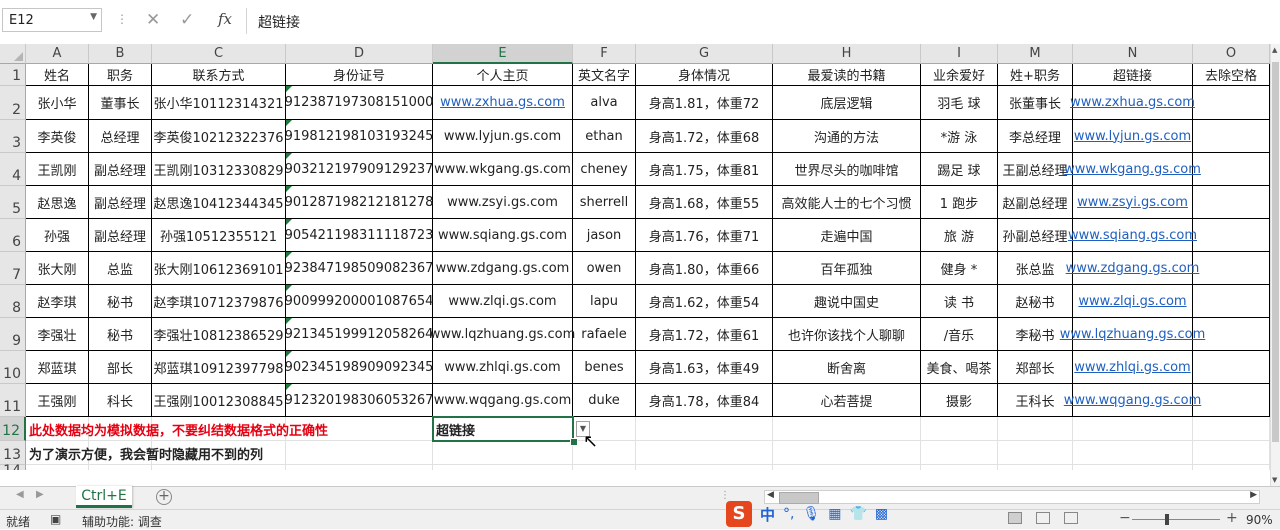  I want to click on table-cell: *游 泳, so click(959, 136).